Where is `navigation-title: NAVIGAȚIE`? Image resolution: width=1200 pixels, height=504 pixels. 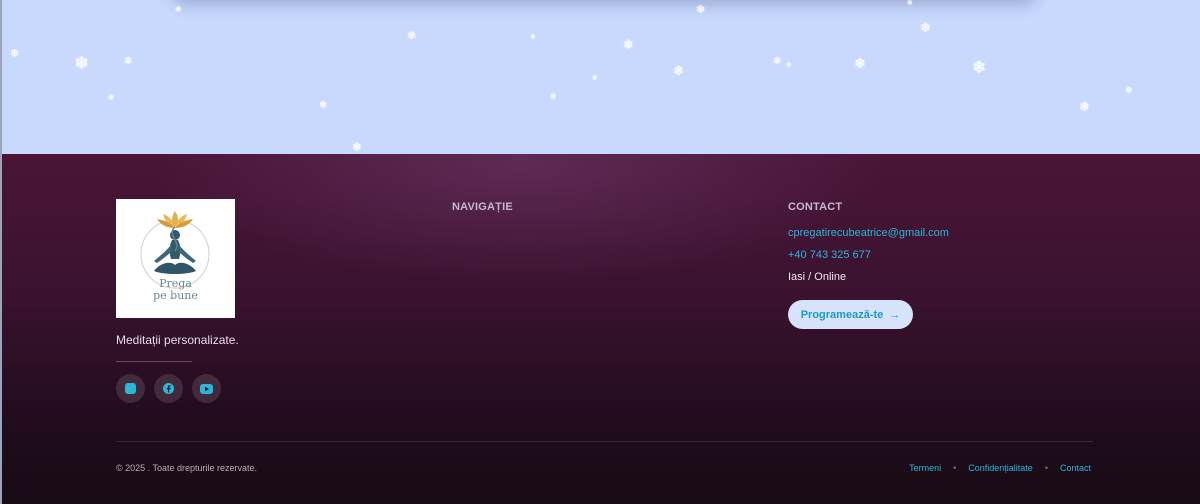 navigation-title: NAVIGAȚIE is located at coordinates (482, 207).